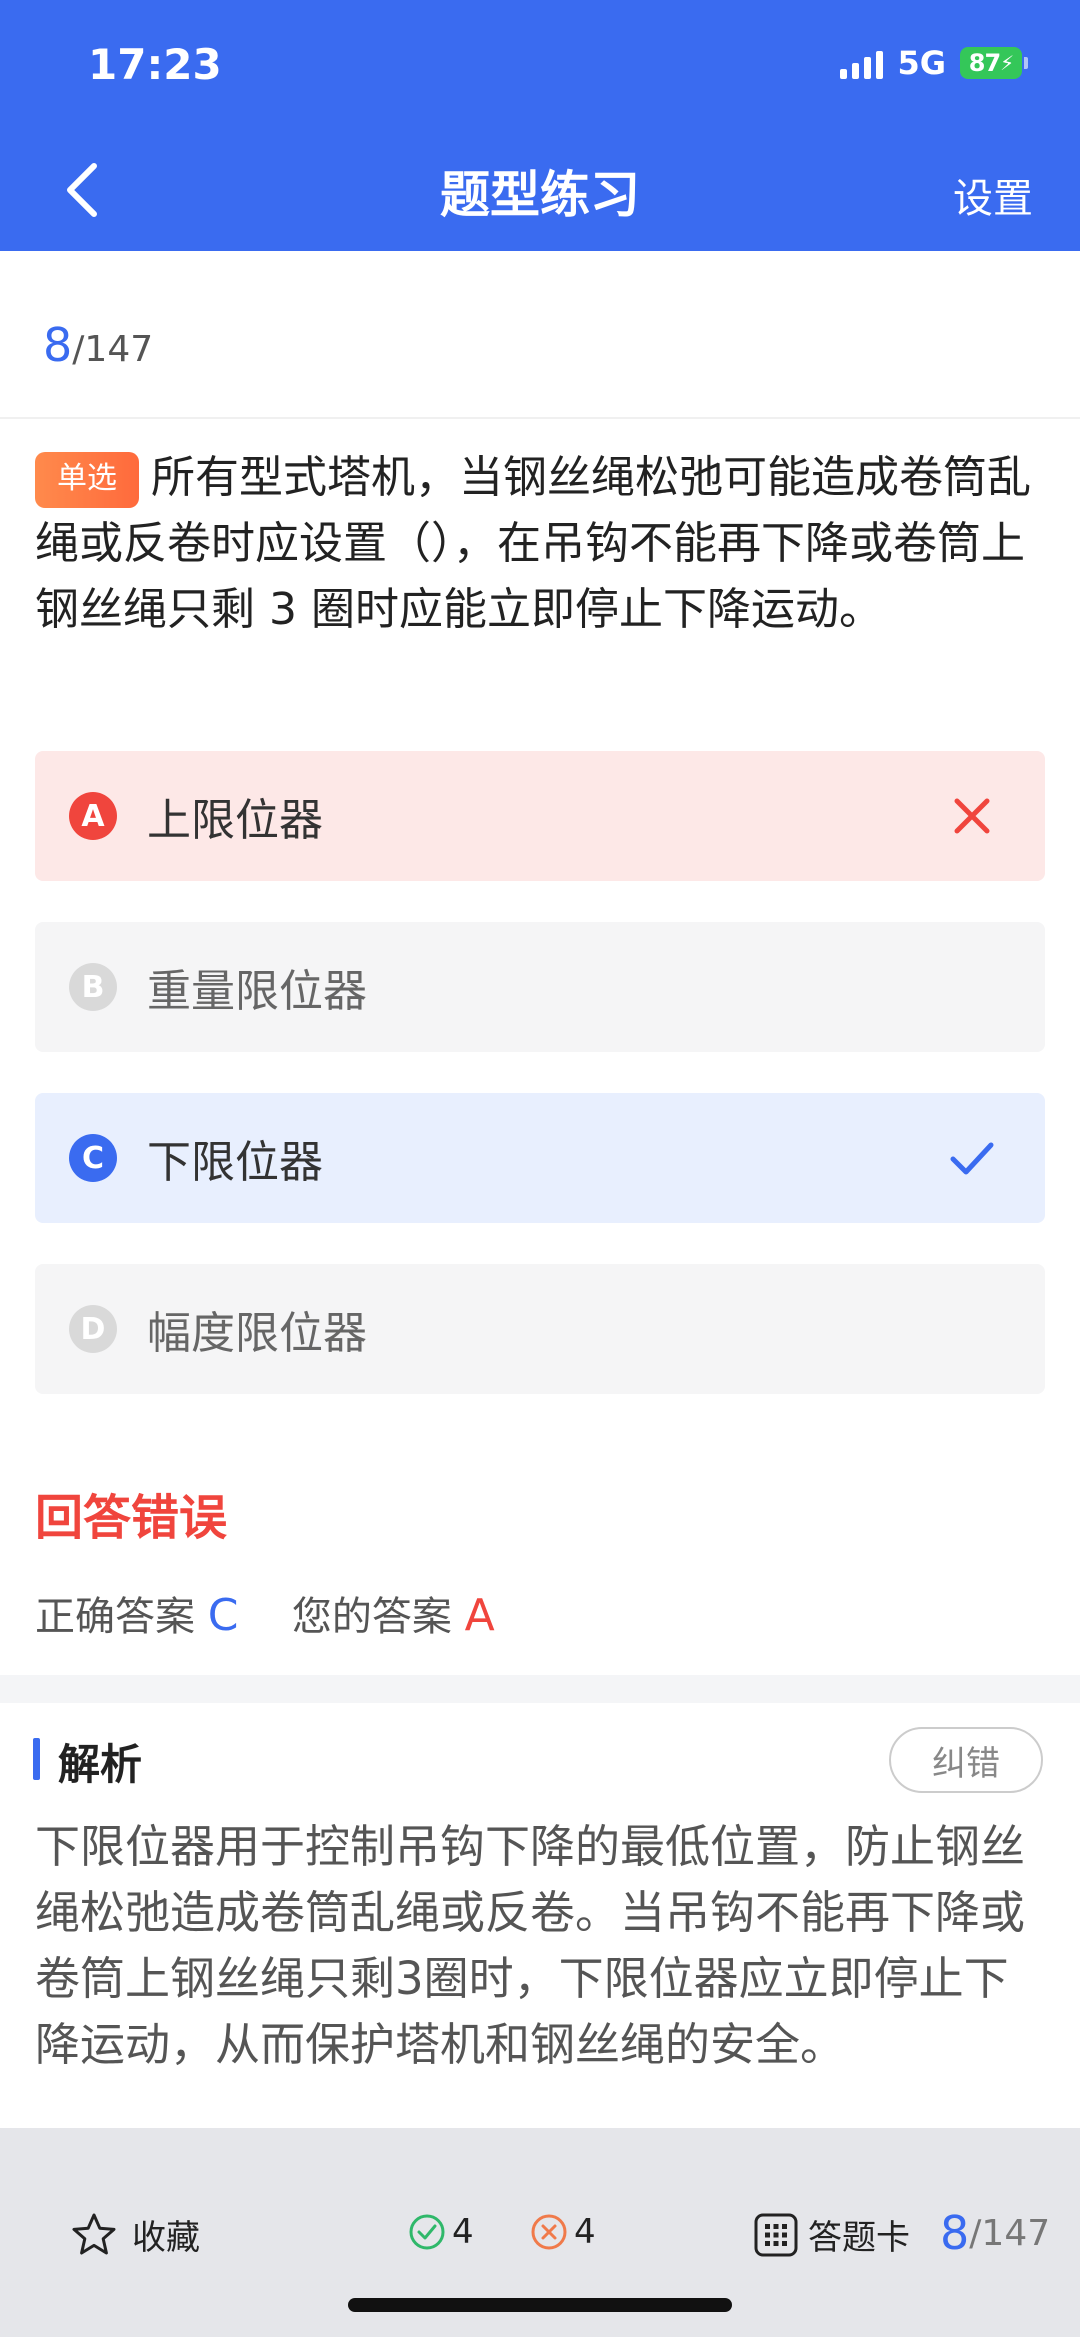  I want to click on battery-icon: 87 ⚡, so click(994, 63).